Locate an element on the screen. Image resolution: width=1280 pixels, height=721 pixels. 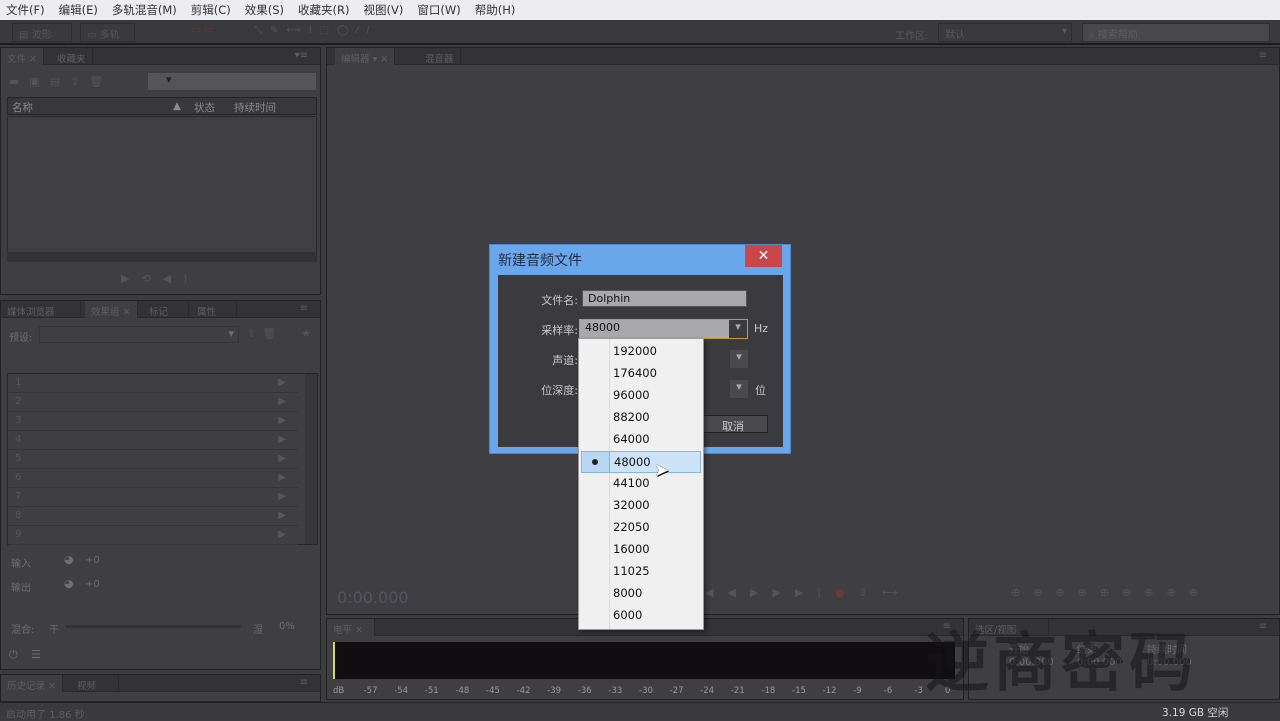
cancel-button: 取消 is located at coordinates (733, 424).